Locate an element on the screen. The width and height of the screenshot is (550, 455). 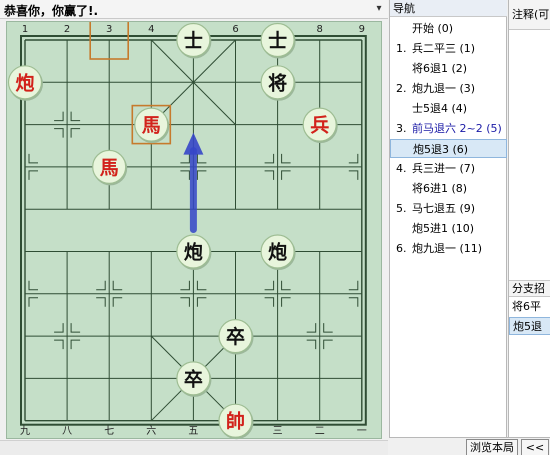
piece-label: 将 is located at coordinates (277, 82).